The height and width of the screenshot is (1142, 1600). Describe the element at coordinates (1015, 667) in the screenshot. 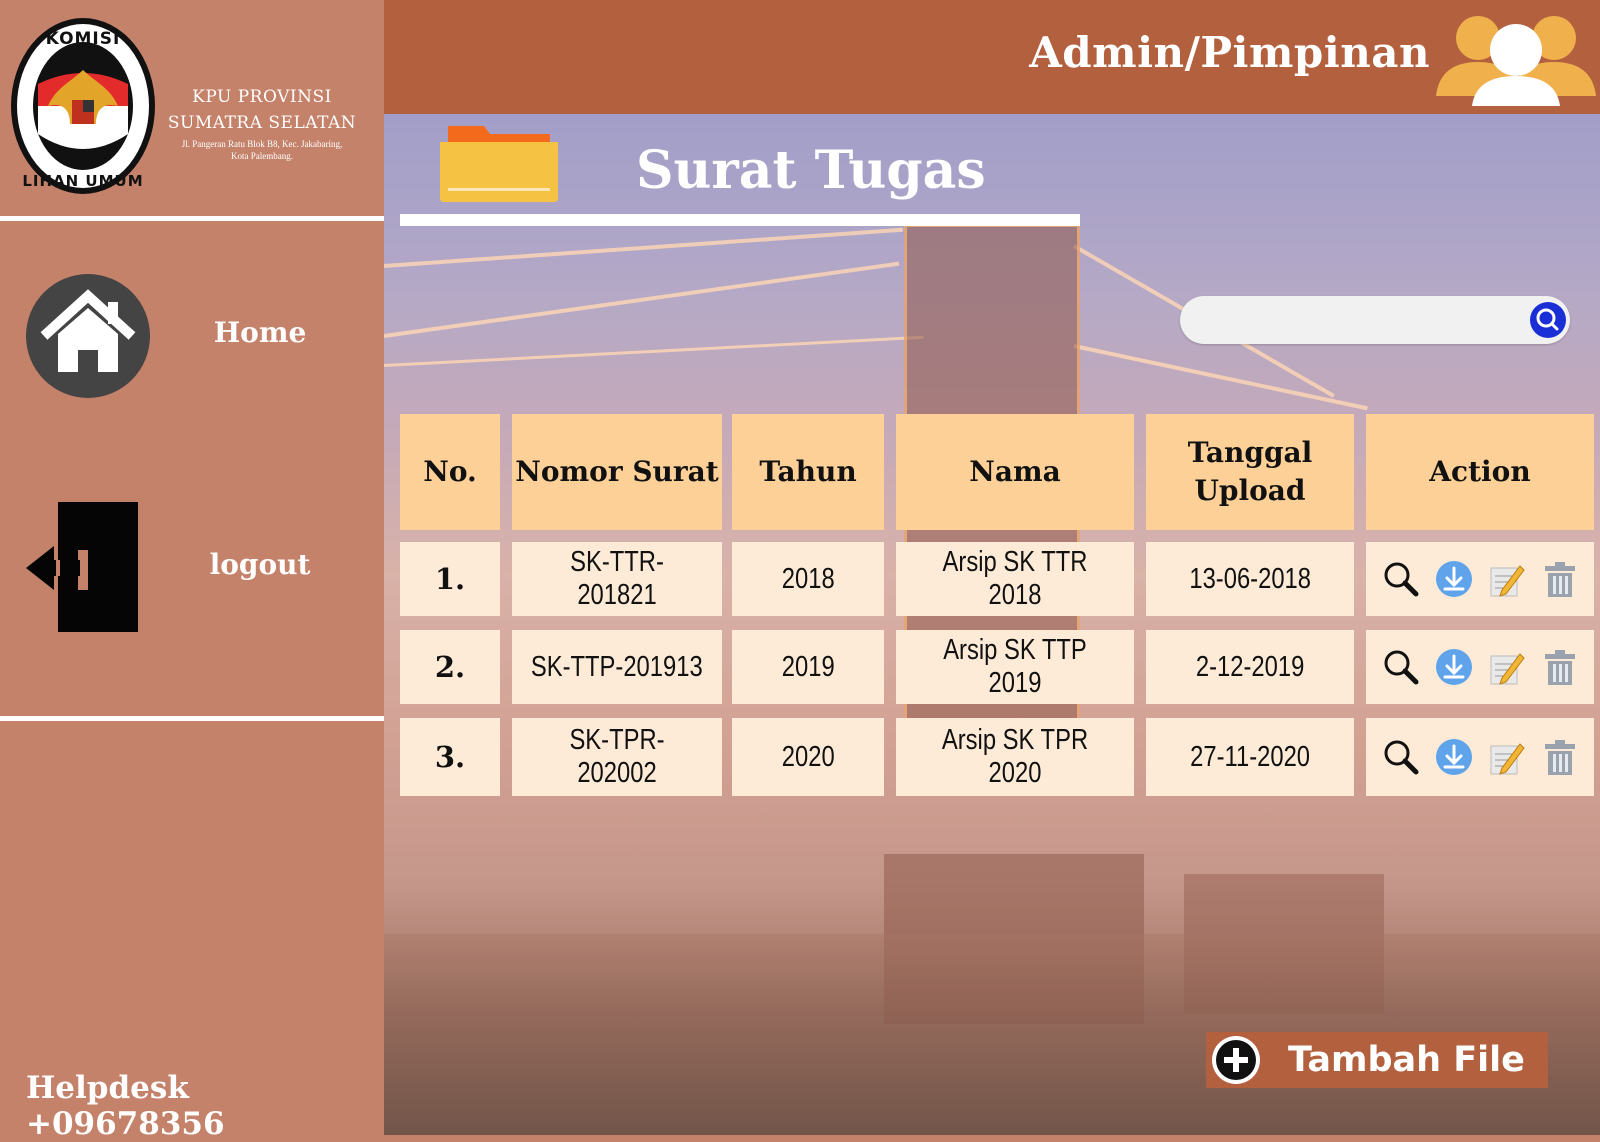

I see `table-row-2-nama: Arsip SK TTP 2019` at that location.